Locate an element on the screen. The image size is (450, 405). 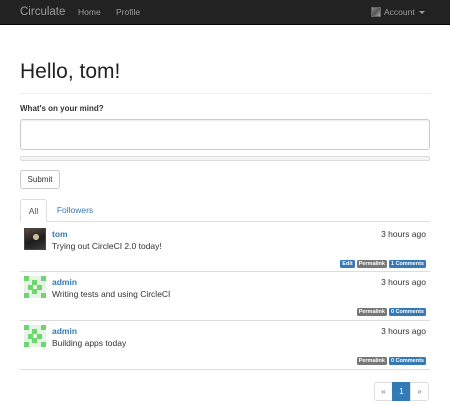
pagination-page-1: 1 is located at coordinates (401, 391).